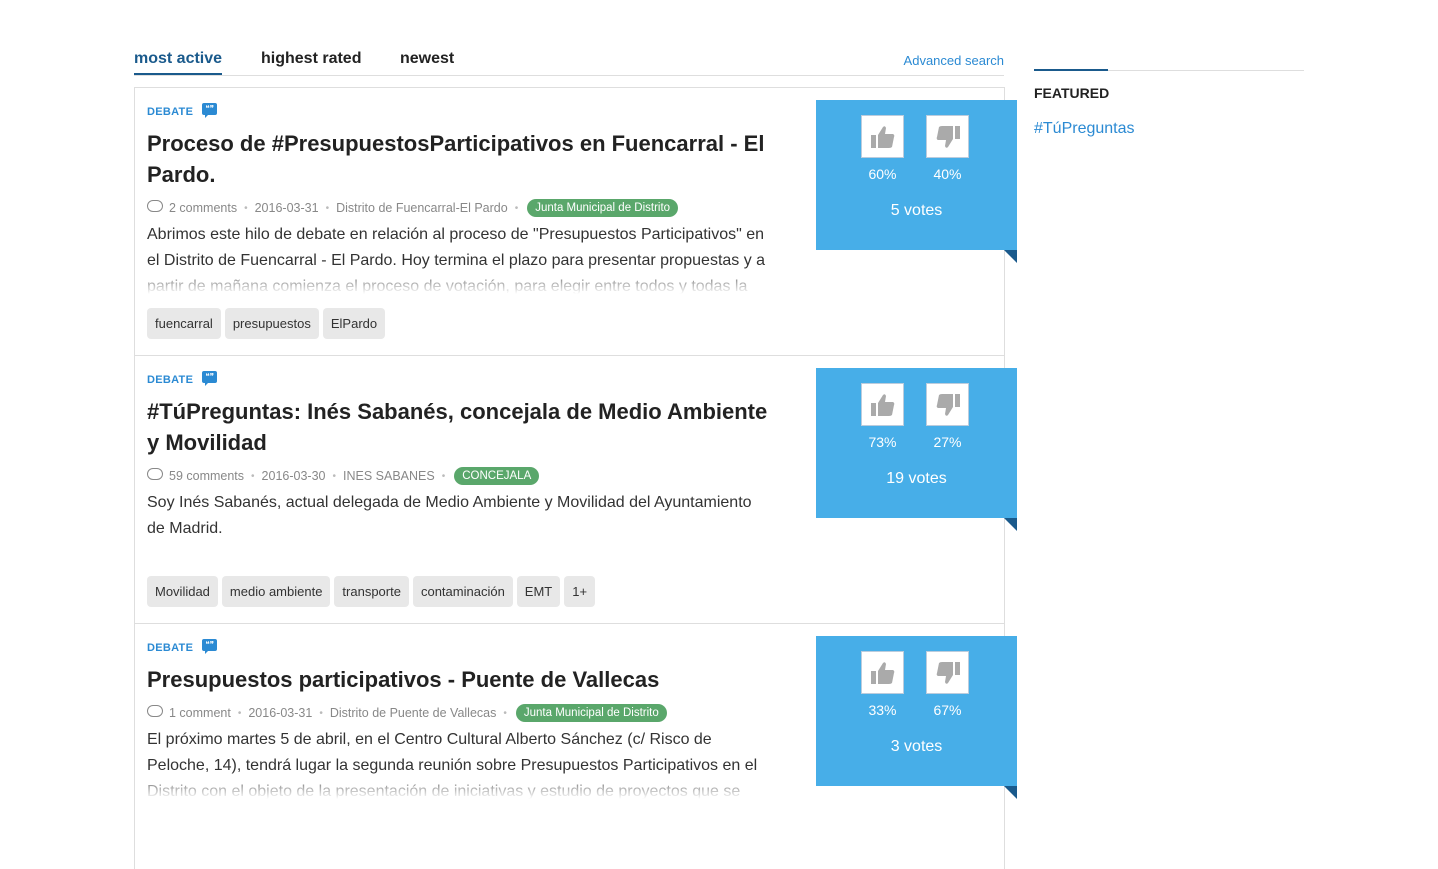 The height and width of the screenshot is (869, 1438). Describe the element at coordinates (947, 174) in the screenshot. I see `dislike-percentage: 40%` at that location.